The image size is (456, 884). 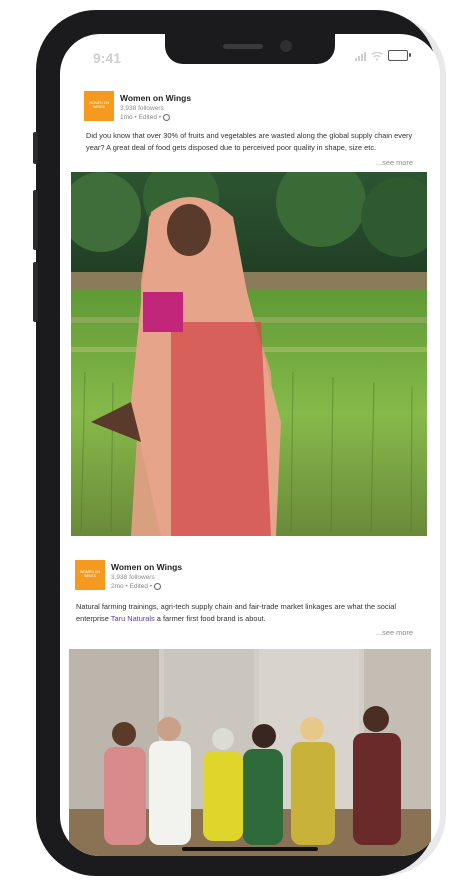 What do you see at coordinates (377, 56) in the screenshot?
I see `wifi-icon` at bounding box center [377, 56].